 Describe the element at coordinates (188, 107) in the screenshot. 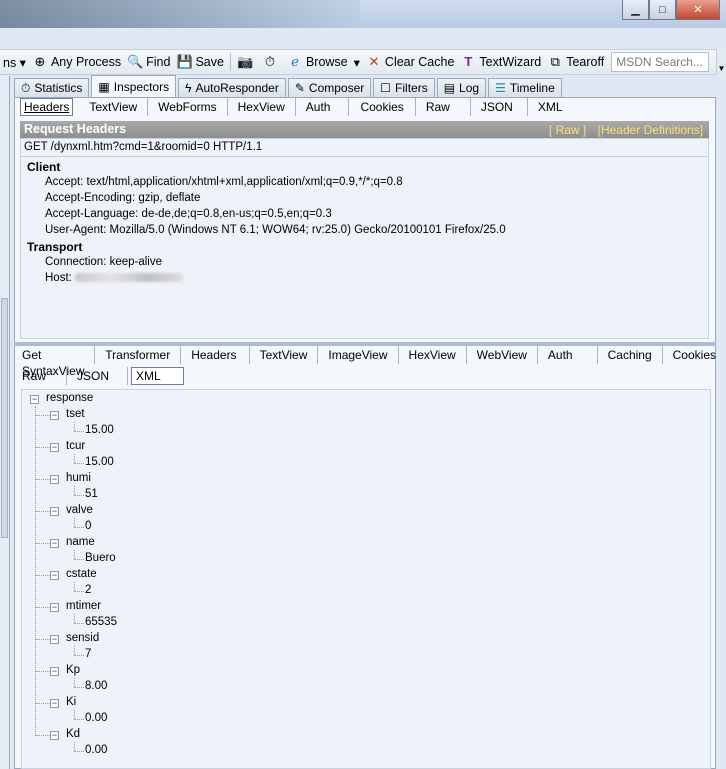

I see `request-tab-webforms: WebForms` at that location.